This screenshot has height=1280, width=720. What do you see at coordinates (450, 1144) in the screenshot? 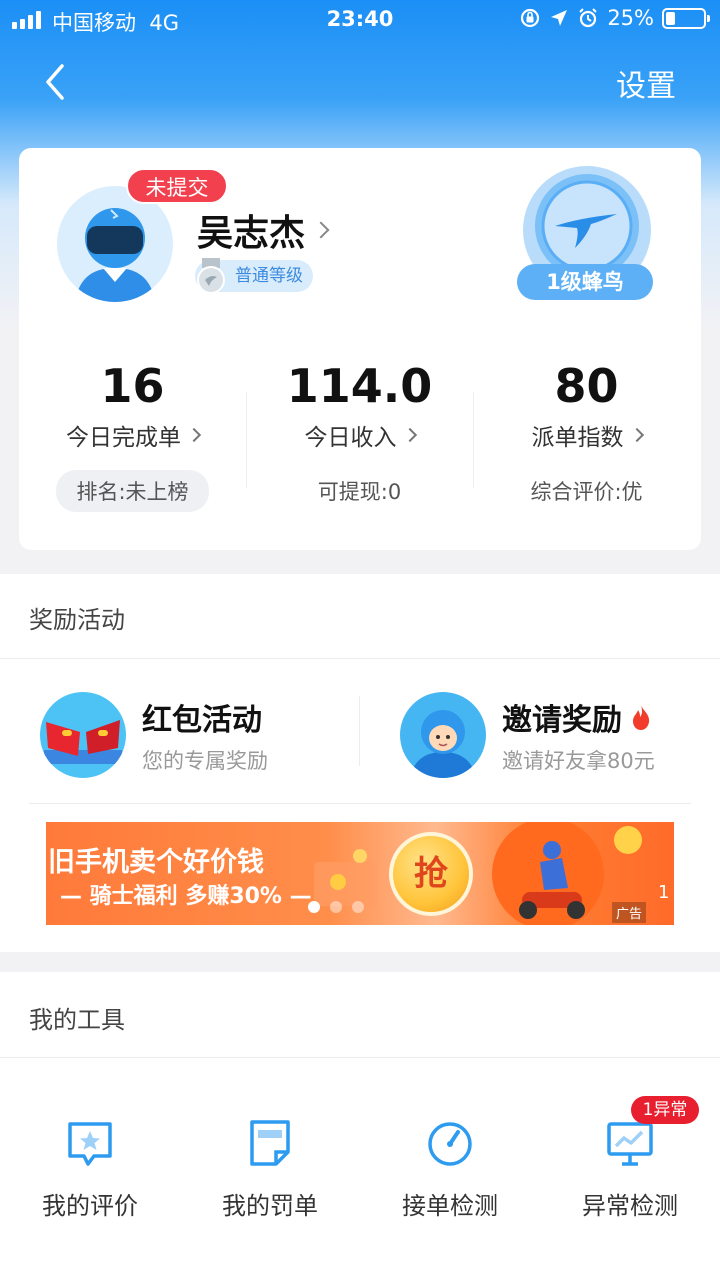
I see `gauge-icon` at bounding box center [450, 1144].